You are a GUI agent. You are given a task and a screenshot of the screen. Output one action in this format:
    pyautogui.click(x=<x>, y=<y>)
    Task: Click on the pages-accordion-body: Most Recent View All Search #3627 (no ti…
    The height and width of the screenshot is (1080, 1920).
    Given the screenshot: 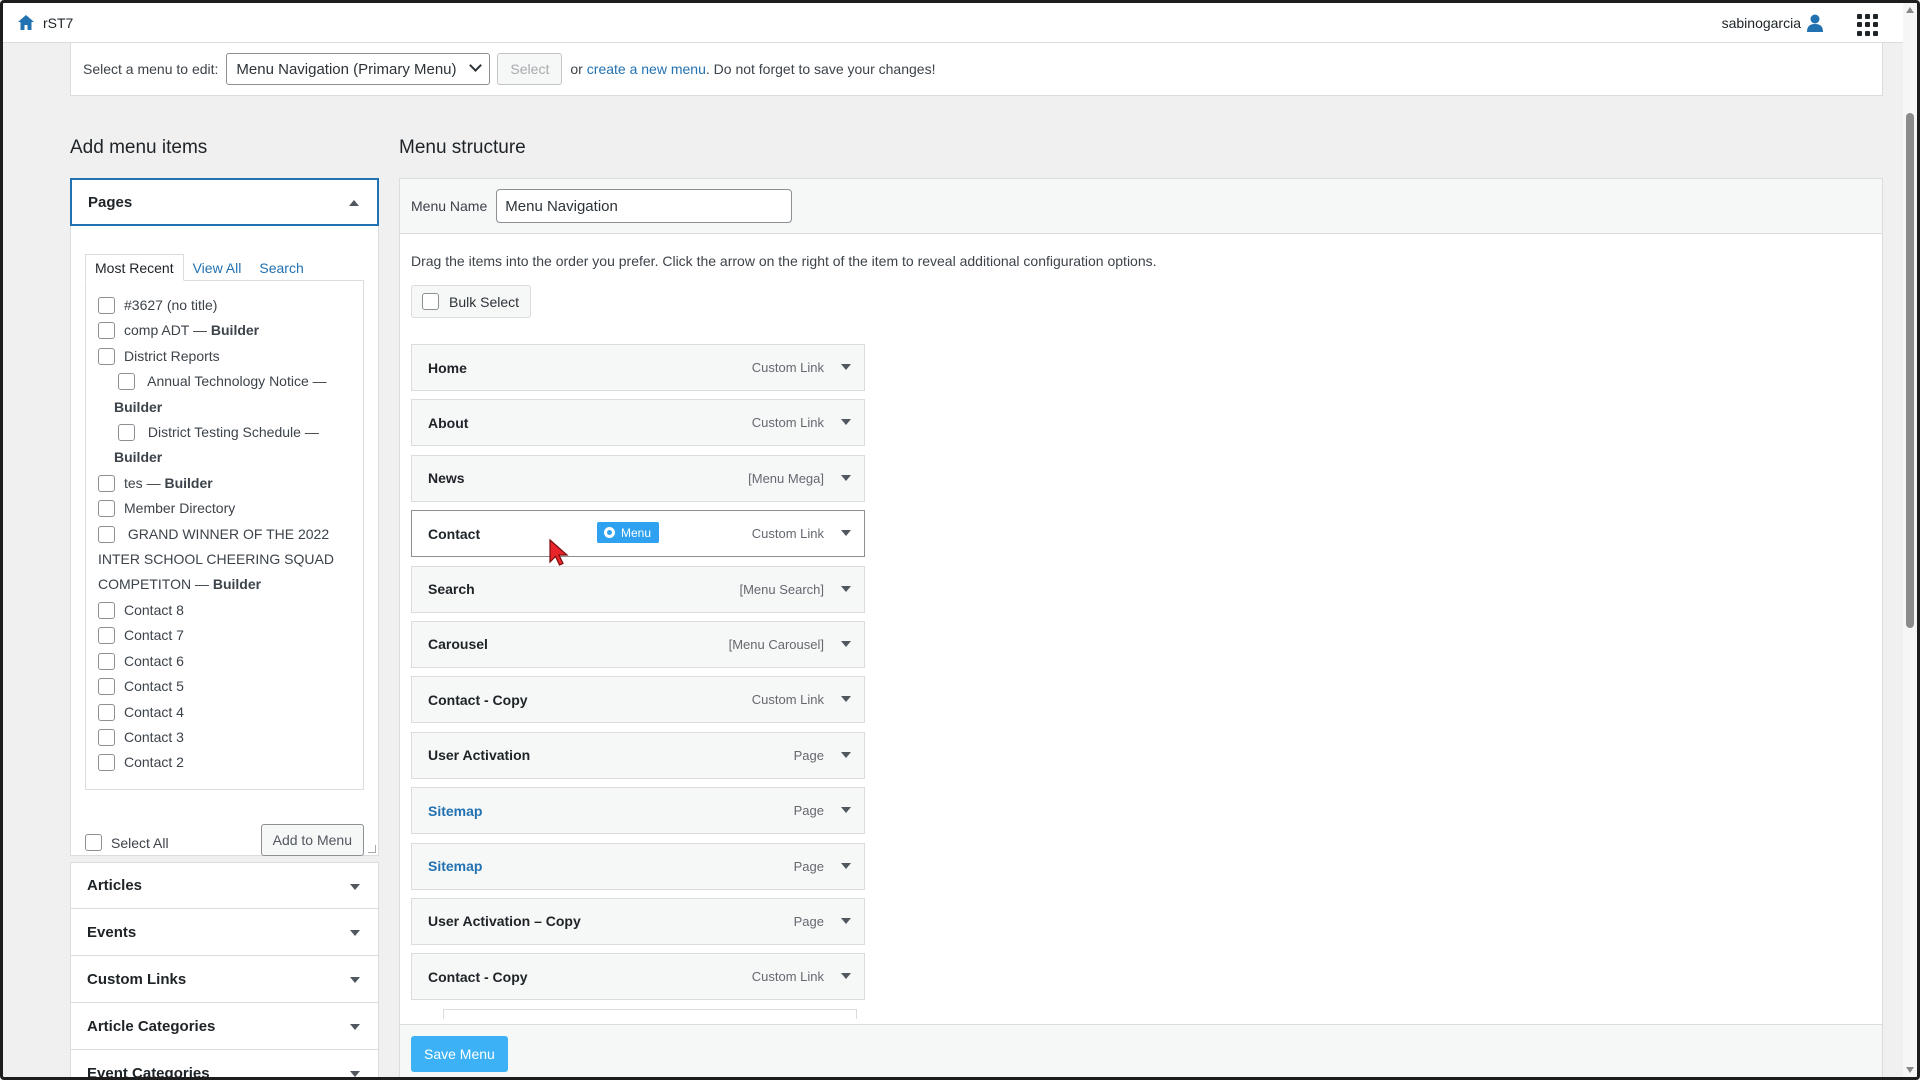 What is the action you would take?
    pyautogui.click(x=224, y=541)
    